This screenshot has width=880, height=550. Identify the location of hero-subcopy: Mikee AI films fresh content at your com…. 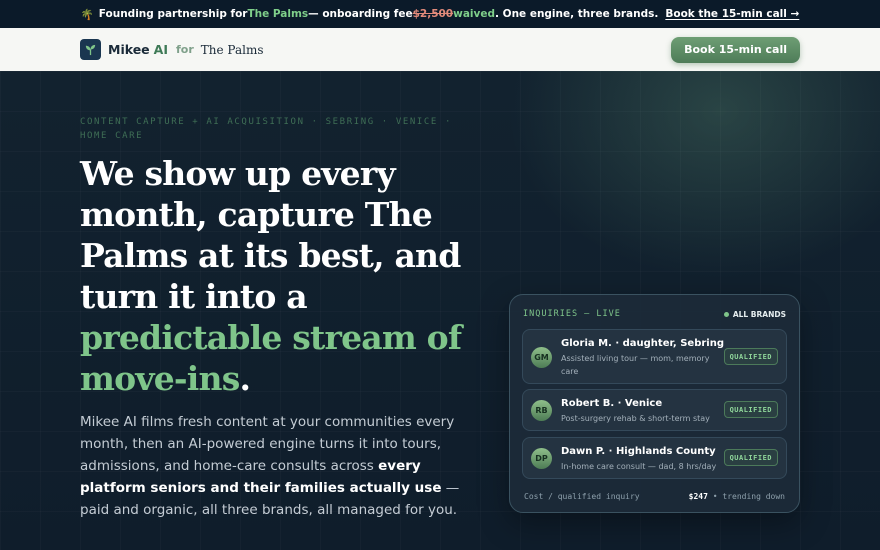
(280, 466).